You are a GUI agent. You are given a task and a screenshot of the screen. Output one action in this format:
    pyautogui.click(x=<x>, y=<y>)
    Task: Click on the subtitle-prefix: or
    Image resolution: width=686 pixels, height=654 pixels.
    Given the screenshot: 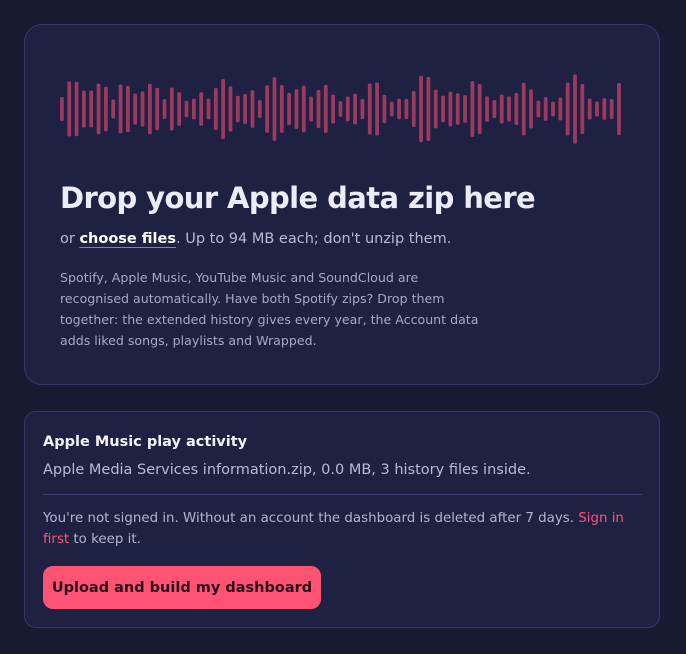 What is the action you would take?
    pyautogui.click(x=70, y=239)
    